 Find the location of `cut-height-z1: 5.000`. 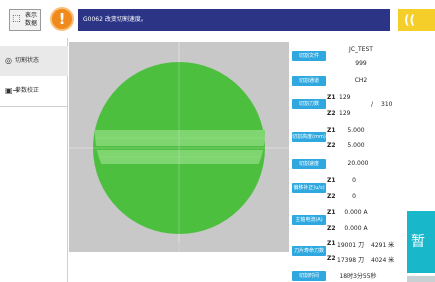

cut-height-z1: 5.000 is located at coordinates (356, 130).